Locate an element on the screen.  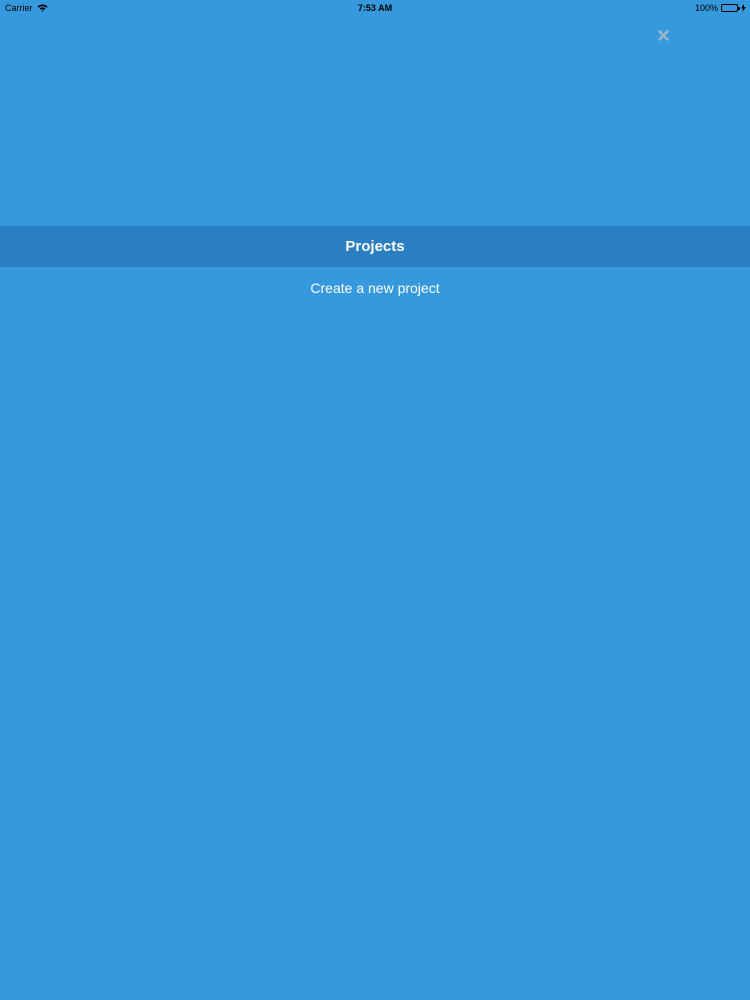
battery-indicator: 100% is located at coordinates (720, 8).